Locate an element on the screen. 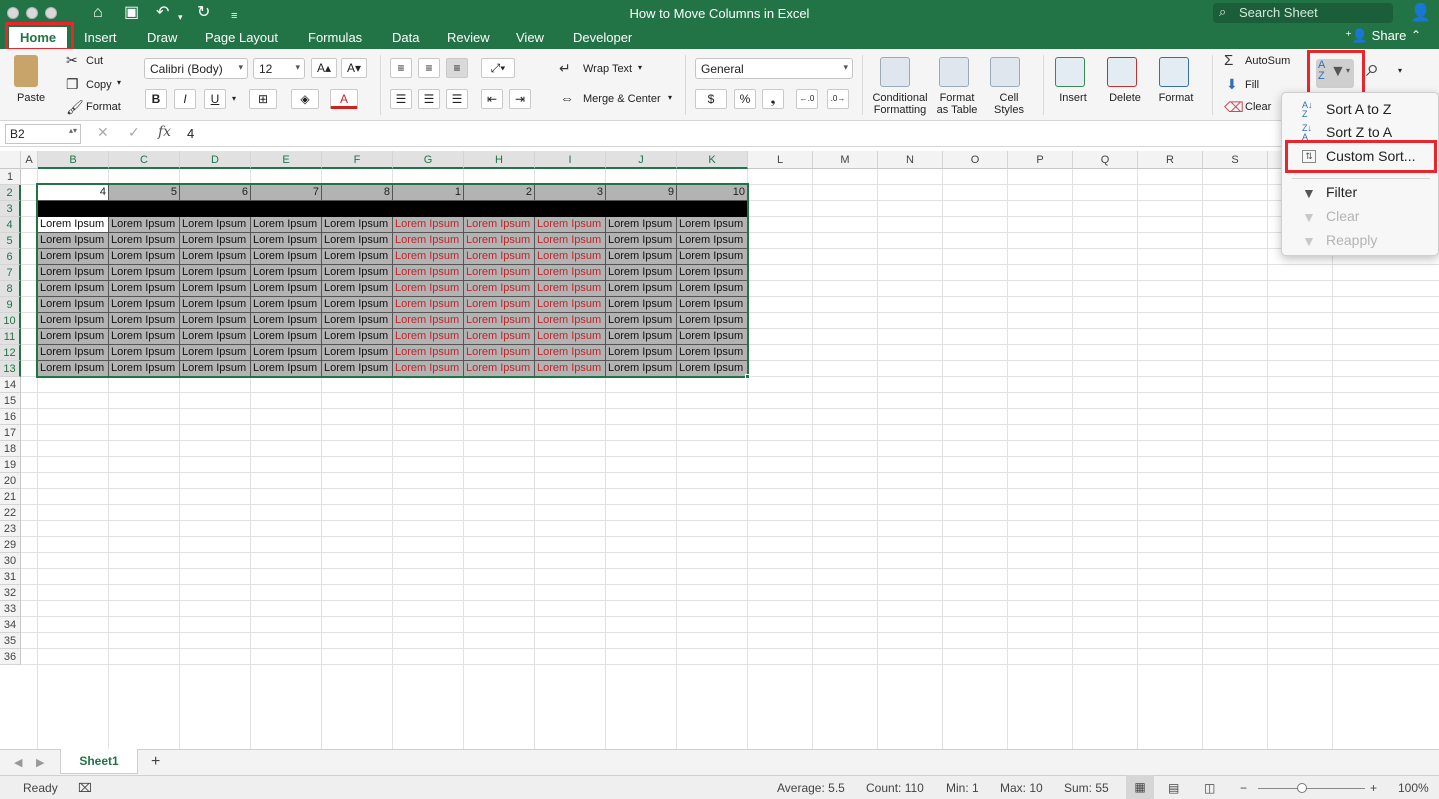 The width and height of the screenshot is (1439, 799). underline-dropdown-icon: ▾ is located at coordinates (234, 98).